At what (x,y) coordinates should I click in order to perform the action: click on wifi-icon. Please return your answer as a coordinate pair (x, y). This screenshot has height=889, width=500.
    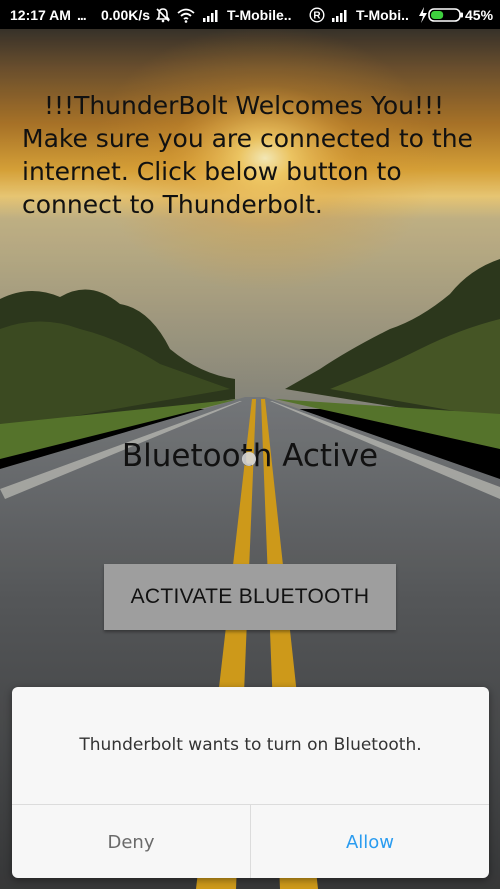
    Looking at the image, I should click on (186, 14).